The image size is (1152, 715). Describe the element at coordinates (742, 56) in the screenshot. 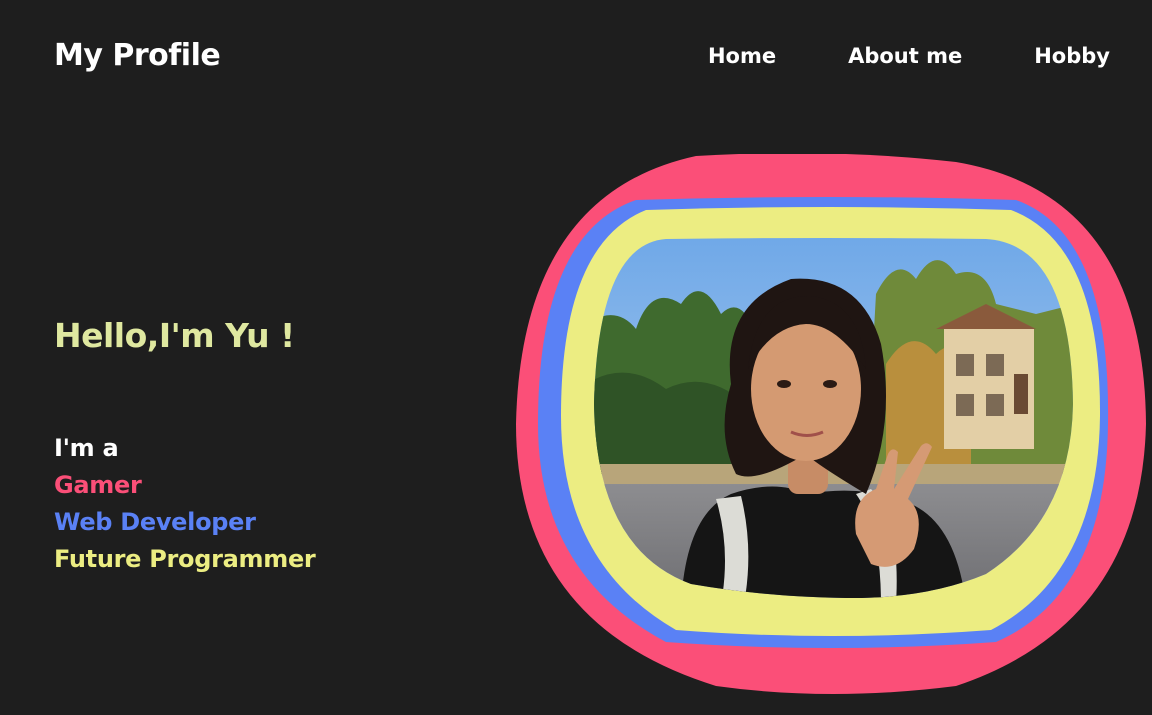

I see `nav-home-link: Home` at that location.